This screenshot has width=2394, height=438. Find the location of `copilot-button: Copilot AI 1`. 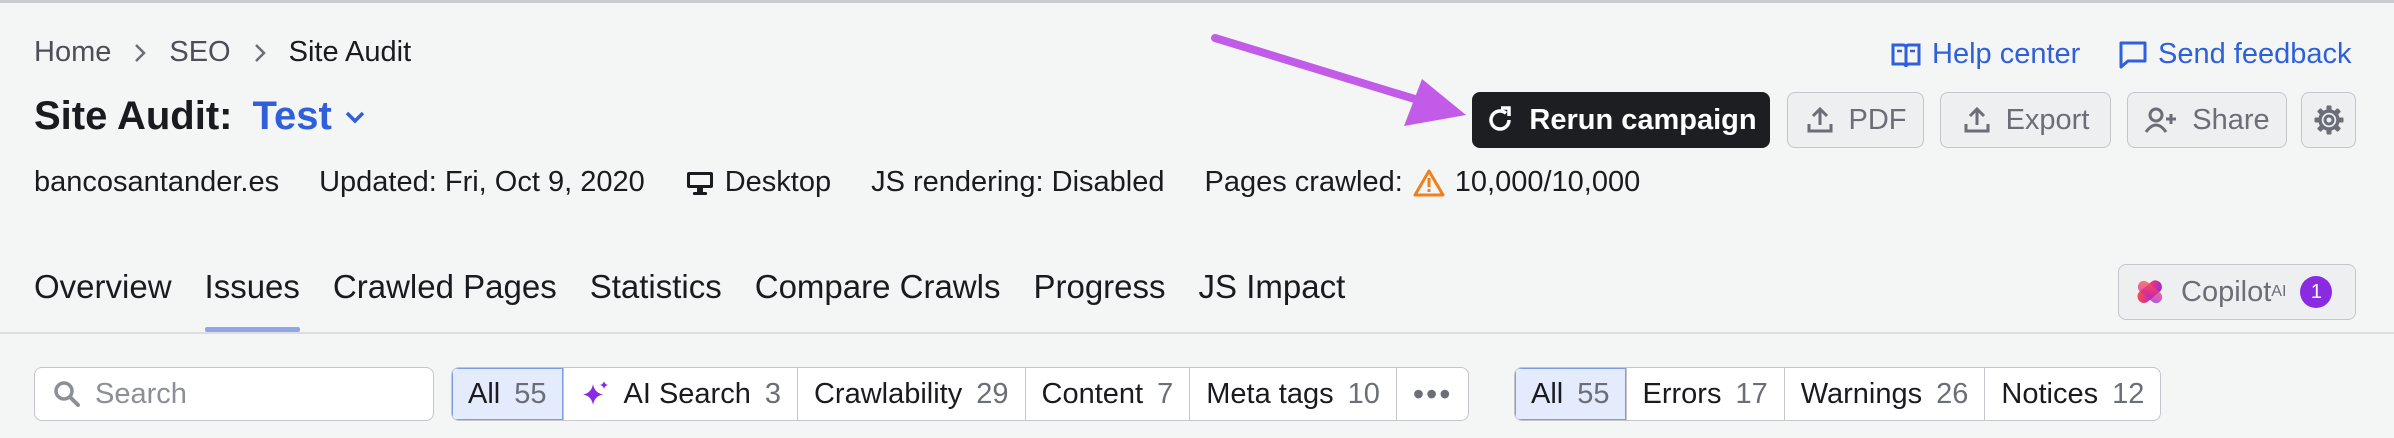

copilot-button: Copilot AI 1 is located at coordinates (2237, 292).